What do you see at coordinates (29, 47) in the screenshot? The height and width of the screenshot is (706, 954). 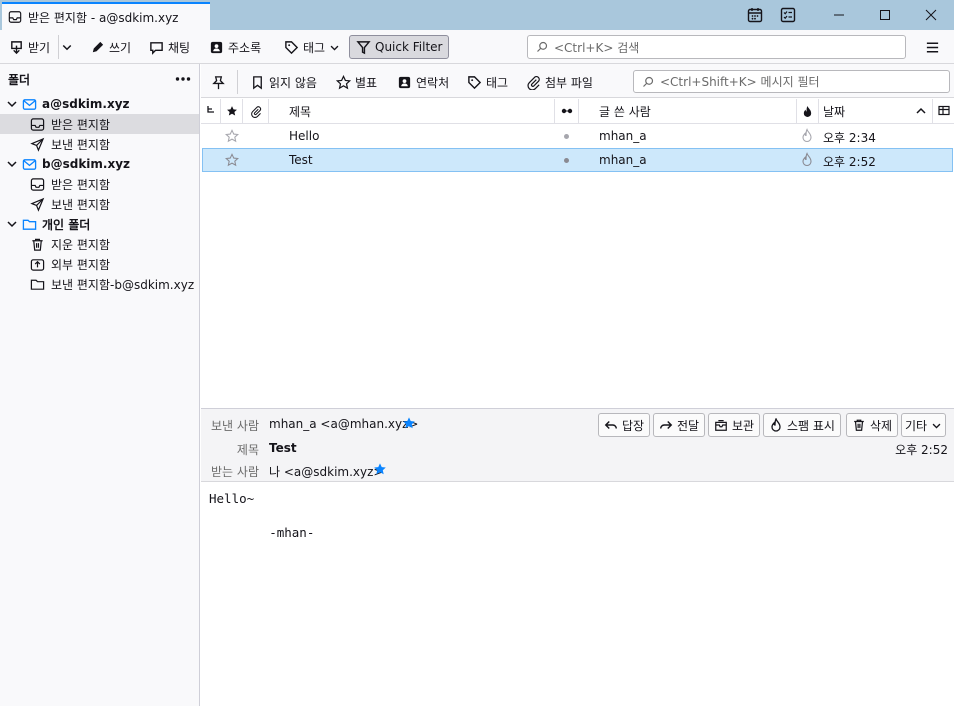 I see `get-messages-button: 받기` at bounding box center [29, 47].